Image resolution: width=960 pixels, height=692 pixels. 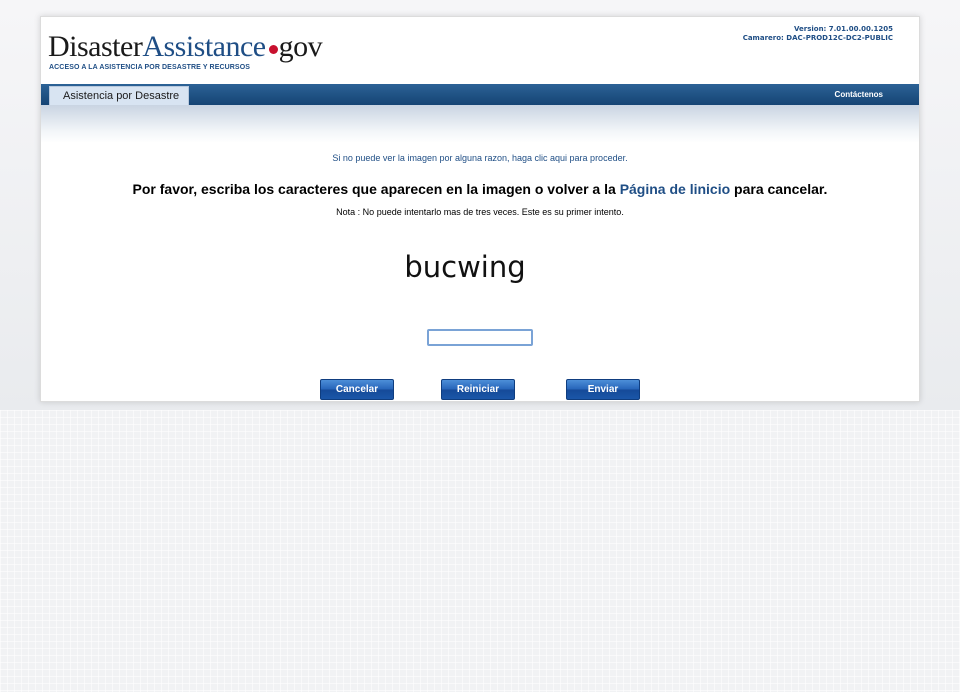 I want to click on cancel-button: Cancelar, so click(x=357, y=389).